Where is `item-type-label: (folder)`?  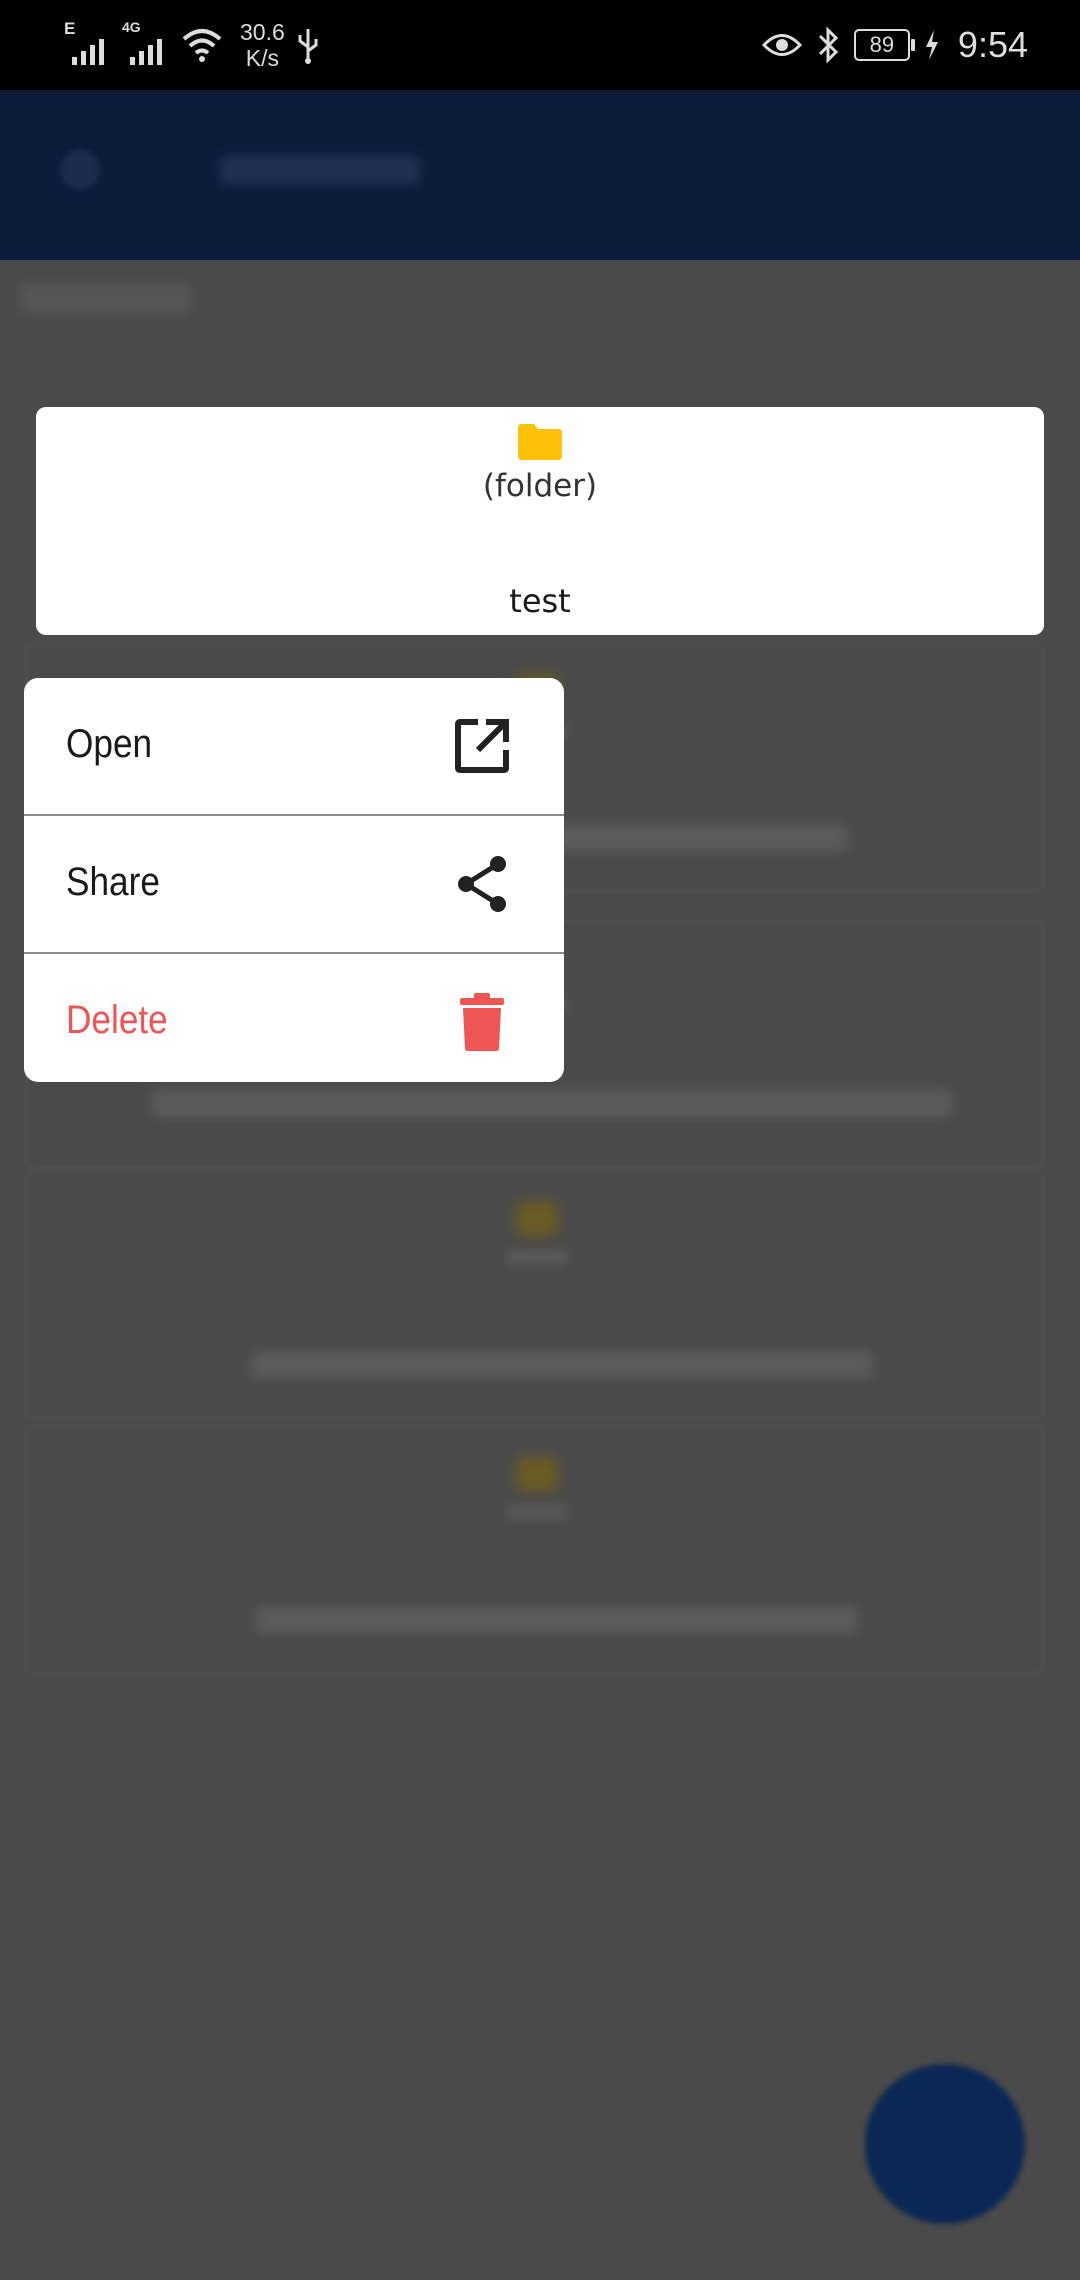 item-type-label: (folder) is located at coordinates (540, 486).